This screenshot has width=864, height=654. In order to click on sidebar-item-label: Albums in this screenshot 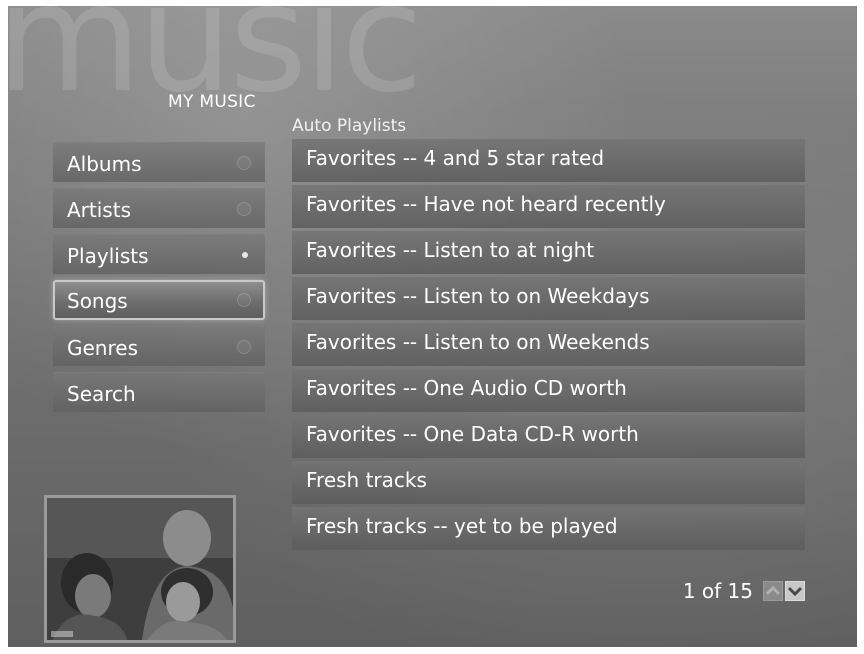, I will do `click(104, 164)`.